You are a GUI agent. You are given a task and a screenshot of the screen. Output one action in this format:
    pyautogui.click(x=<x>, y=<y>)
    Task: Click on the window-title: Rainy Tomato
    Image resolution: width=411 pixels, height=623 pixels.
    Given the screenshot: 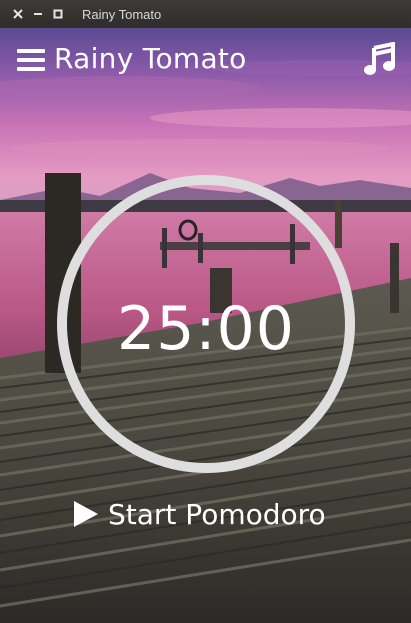 What is the action you would take?
    pyautogui.click(x=122, y=14)
    